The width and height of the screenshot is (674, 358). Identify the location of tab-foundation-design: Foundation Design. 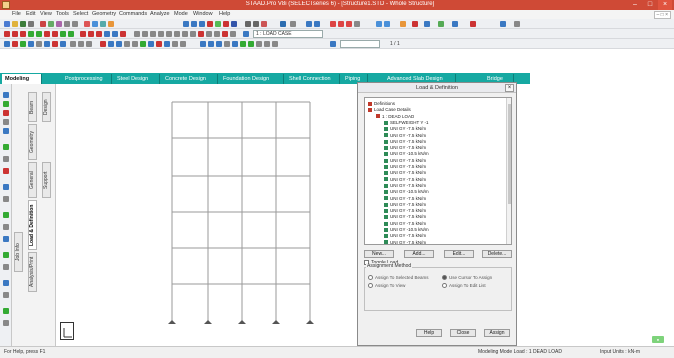
(252, 79).